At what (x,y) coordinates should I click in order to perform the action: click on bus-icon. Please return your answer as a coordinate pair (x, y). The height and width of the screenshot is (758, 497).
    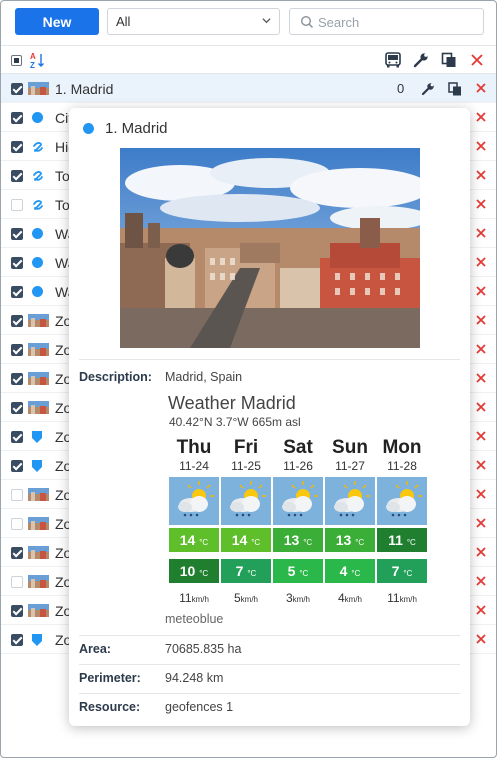
    Looking at the image, I should click on (393, 60).